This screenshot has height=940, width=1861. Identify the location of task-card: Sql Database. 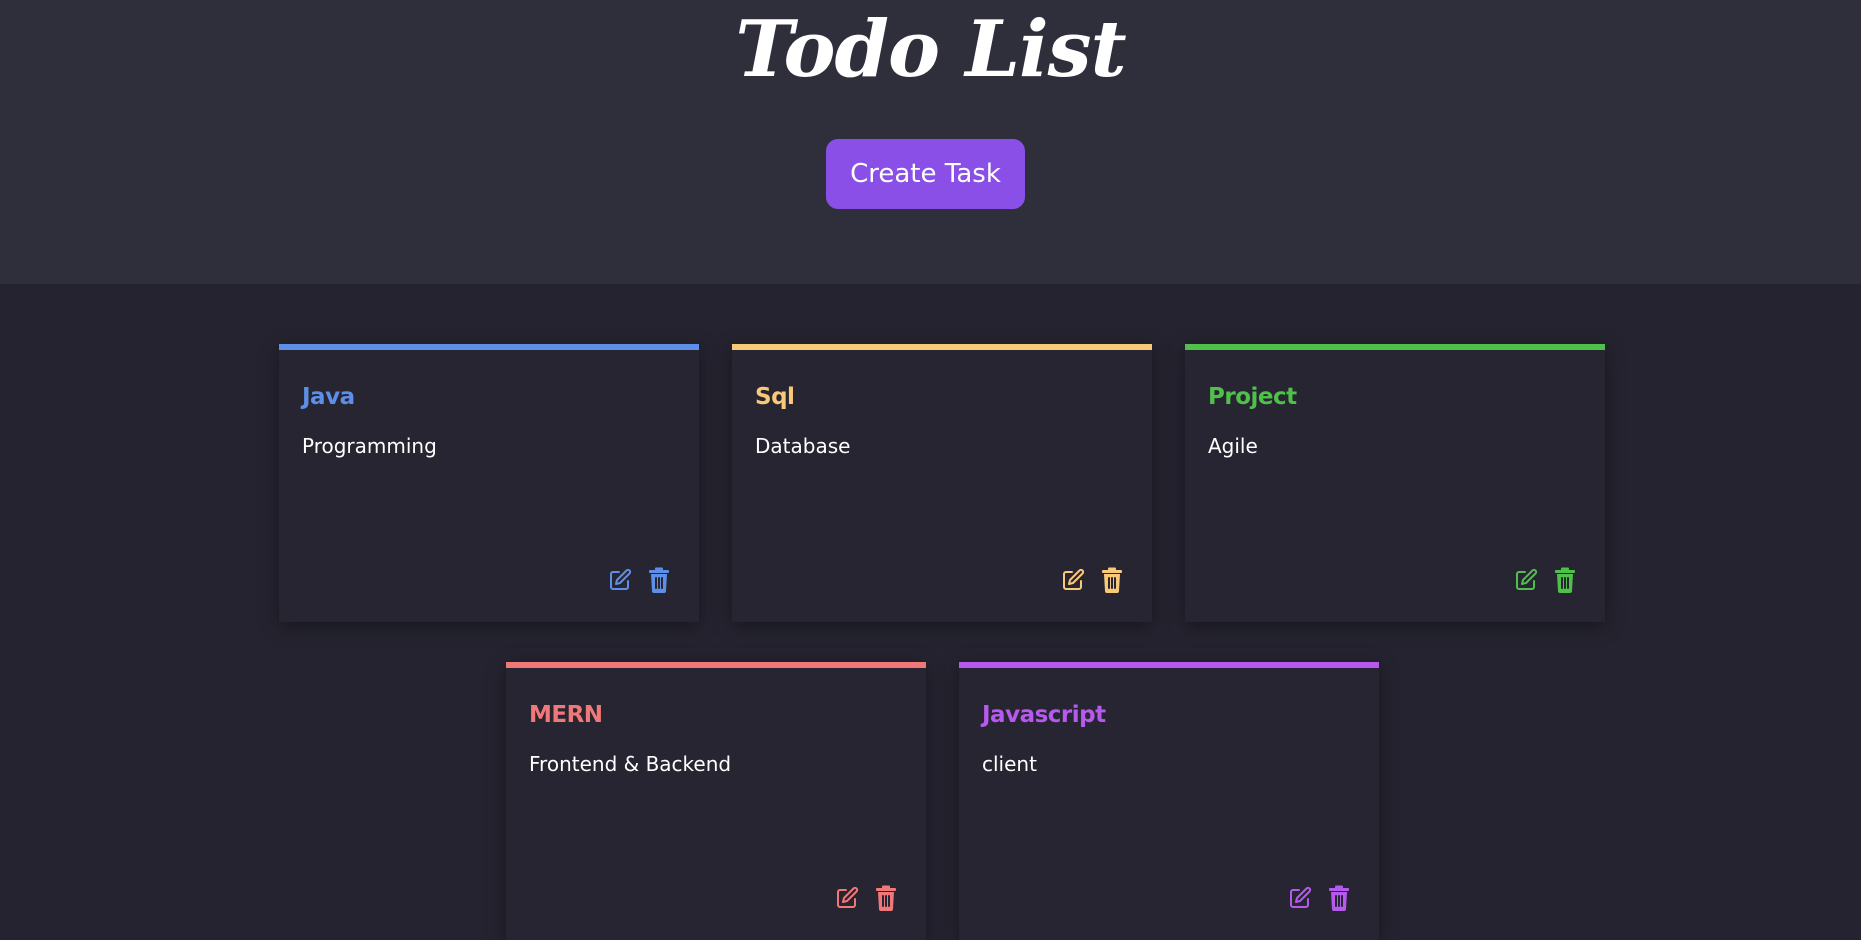
(942, 483).